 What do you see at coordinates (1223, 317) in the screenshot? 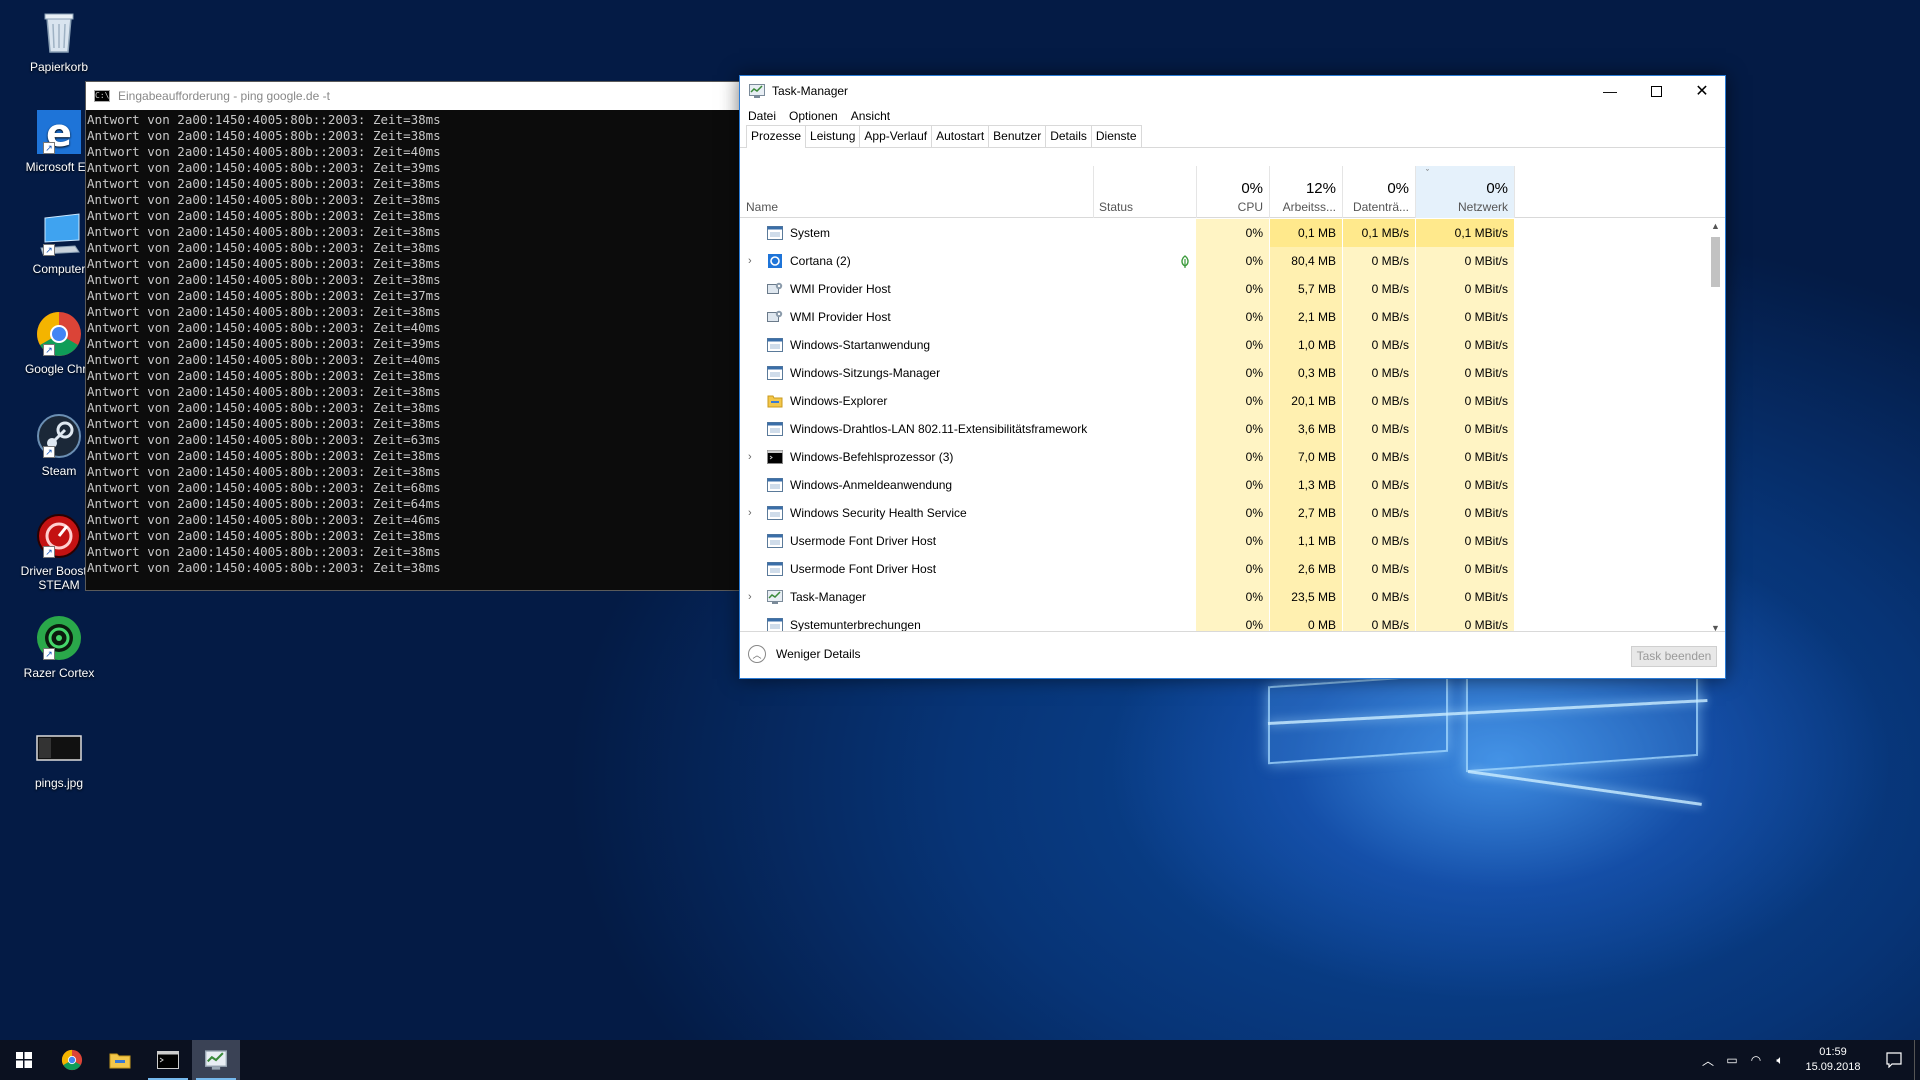
I see `process-row: WMI Provider Host 0% 2,1 MB 0 MB/s 0 MBit/s` at bounding box center [1223, 317].